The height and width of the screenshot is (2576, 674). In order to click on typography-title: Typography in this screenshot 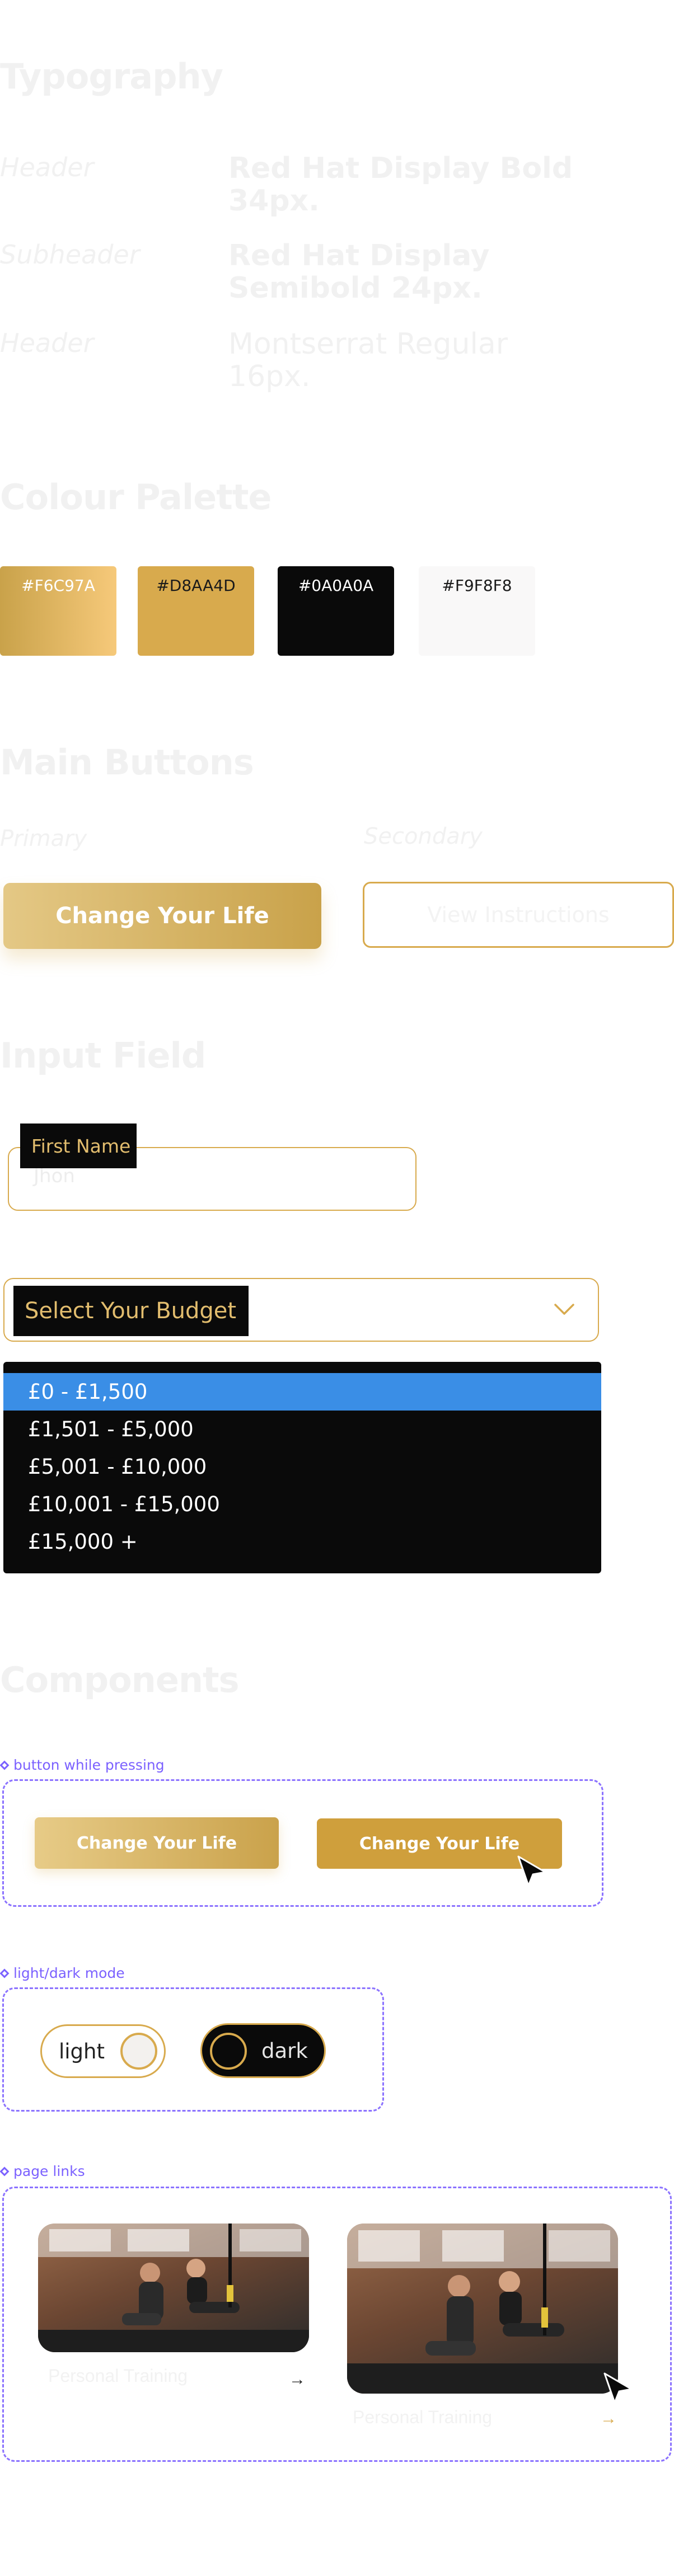, I will do `click(111, 76)`.